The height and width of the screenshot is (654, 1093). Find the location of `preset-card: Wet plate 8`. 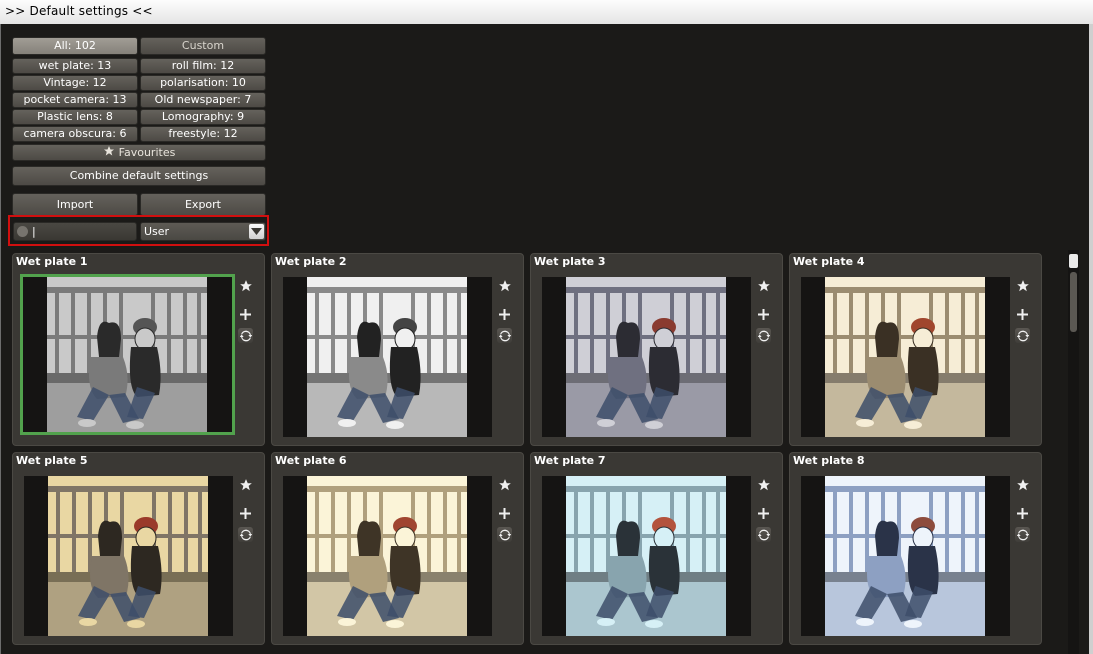

preset-card: Wet plate 8 is located at coordinates (915, 548).